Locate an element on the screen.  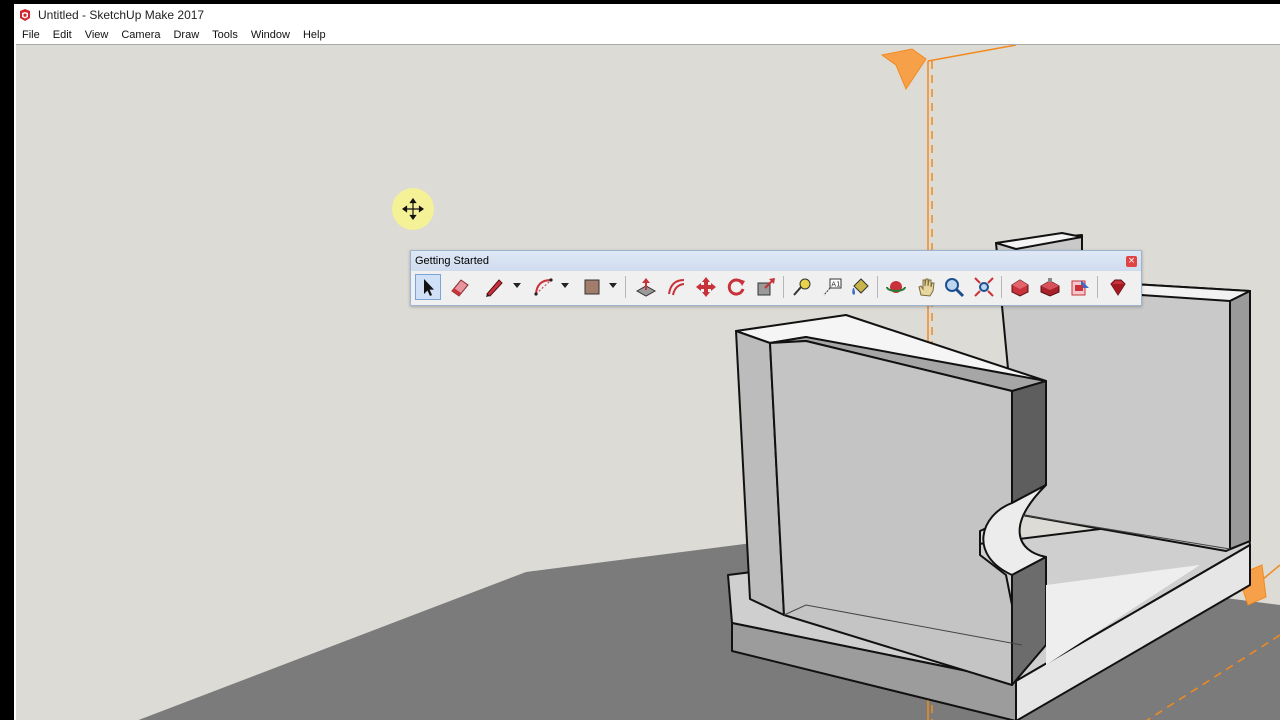
arrow-cursor-icon is located at coordinates (429, 287).